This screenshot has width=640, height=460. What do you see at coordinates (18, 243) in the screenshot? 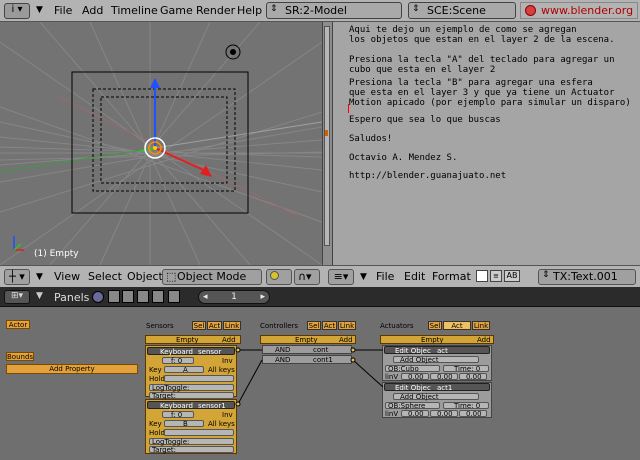
I see `axis-indicator` at bounding box center [18, 243].